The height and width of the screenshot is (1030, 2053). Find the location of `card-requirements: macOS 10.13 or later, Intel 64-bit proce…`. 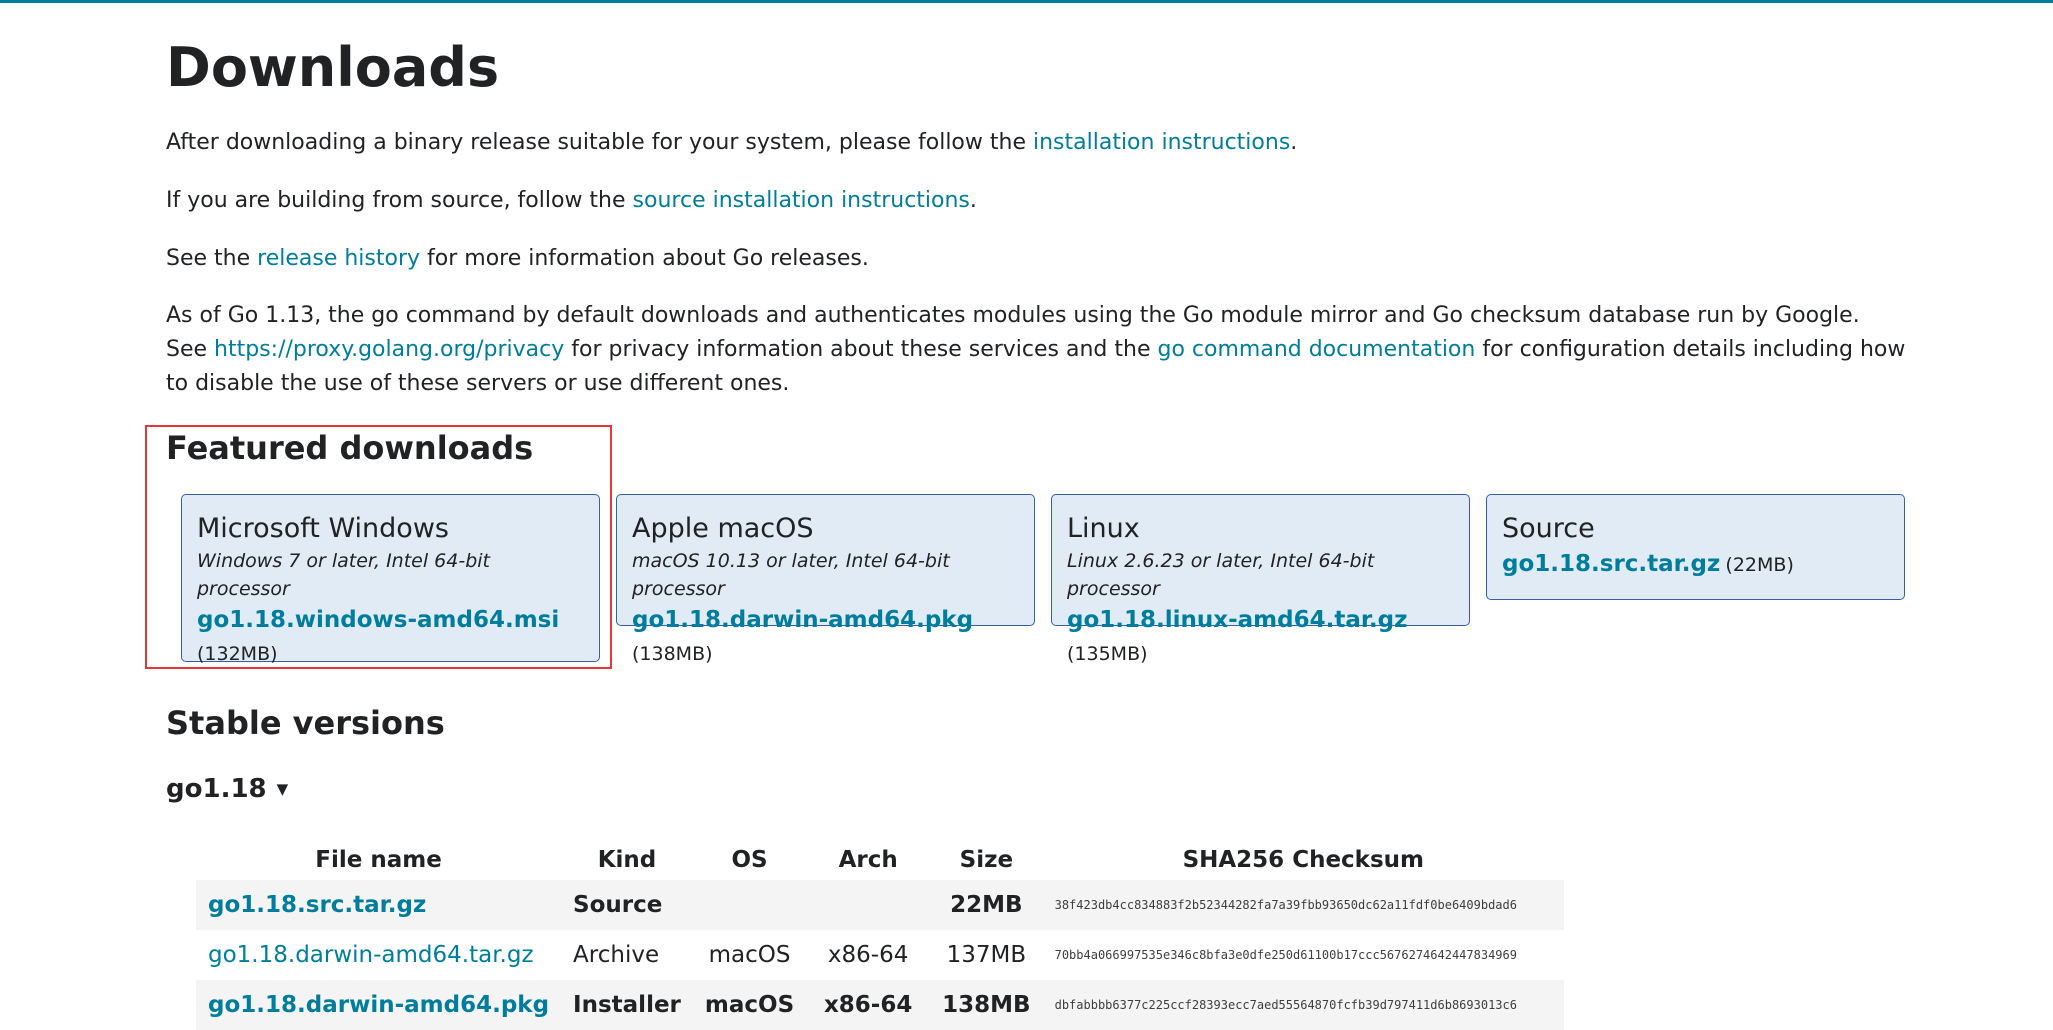

card-requirements: macOS 10.13 or later, Intel 64-bit proce… is located at coordinates (791, 575).